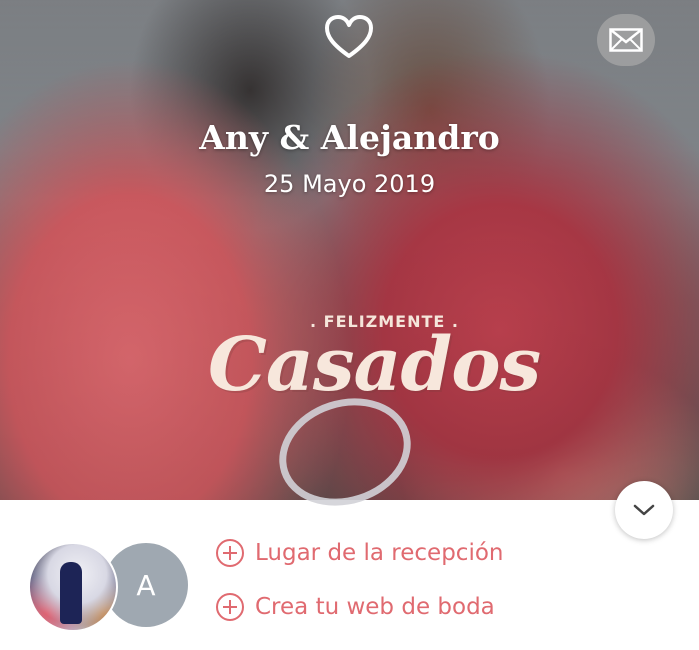 The height and width of the screenshot is (650, 699). Describe the element at coordinates (379, 553) in the screenshot. I see `reception-location-label: Lugar de la recepción` at that location.